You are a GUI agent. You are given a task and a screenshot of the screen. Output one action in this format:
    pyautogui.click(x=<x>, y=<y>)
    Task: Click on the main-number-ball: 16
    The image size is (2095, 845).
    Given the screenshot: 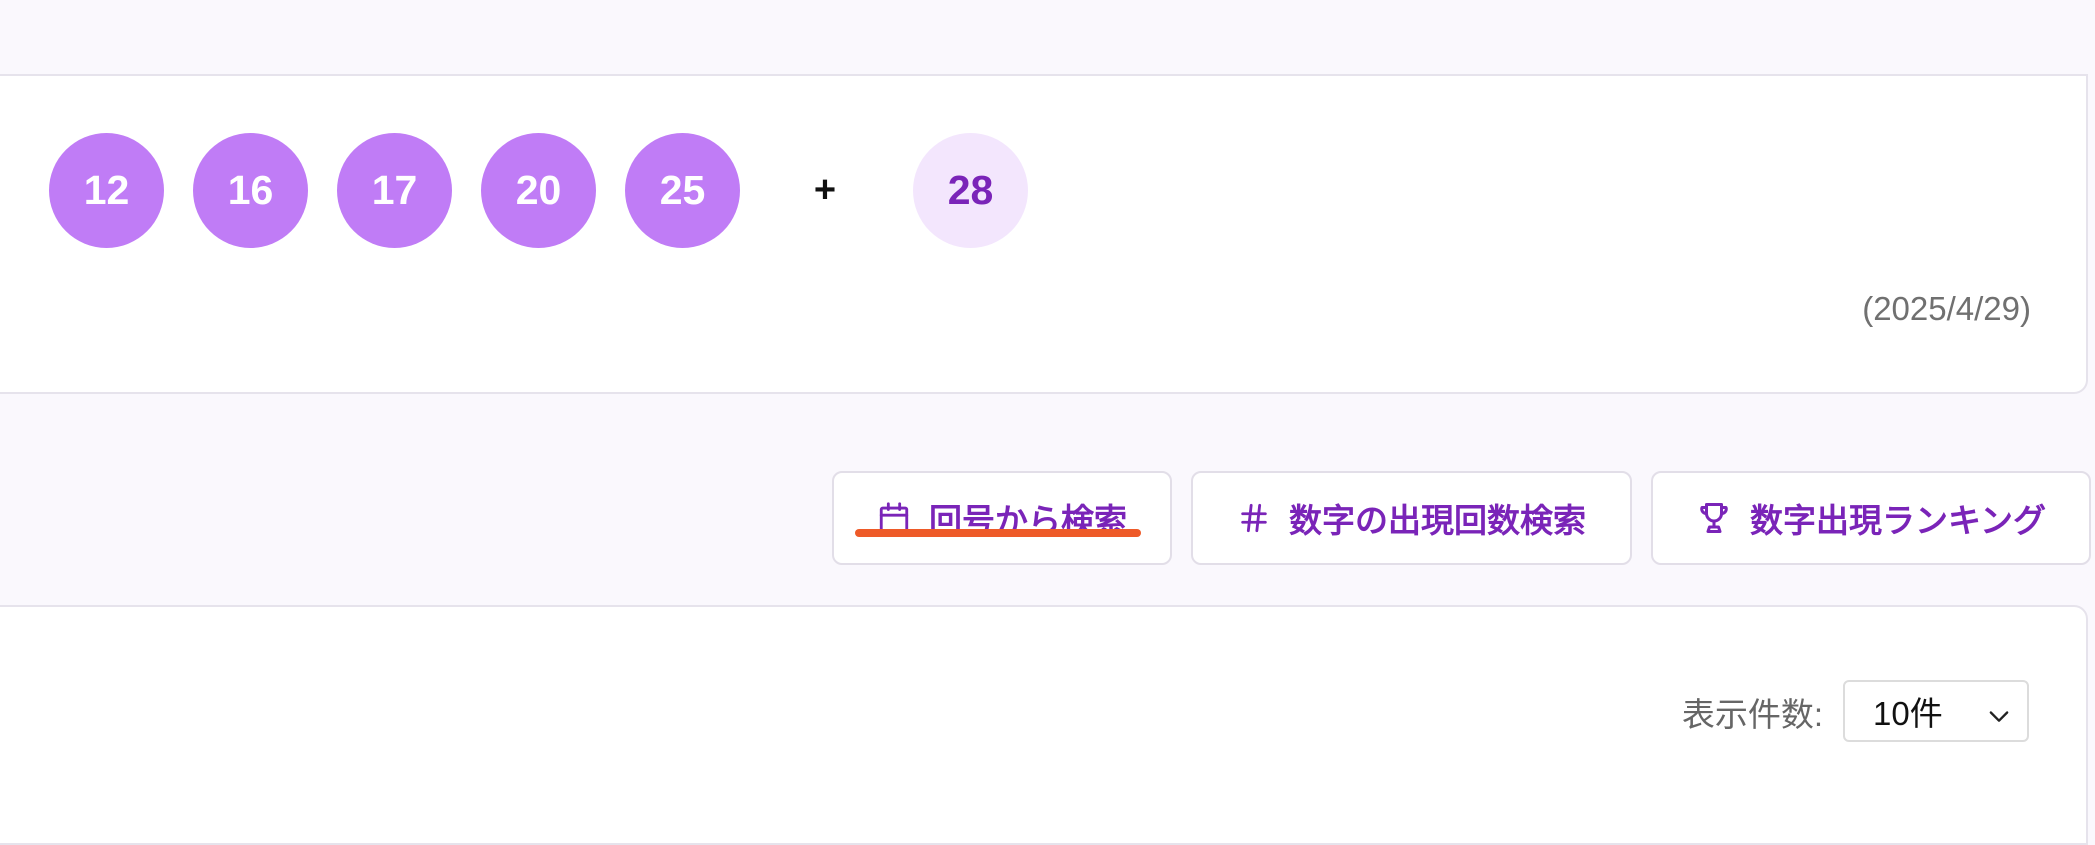 What is the action you would take?
    pyautogui.click(x=250, y=190)
    